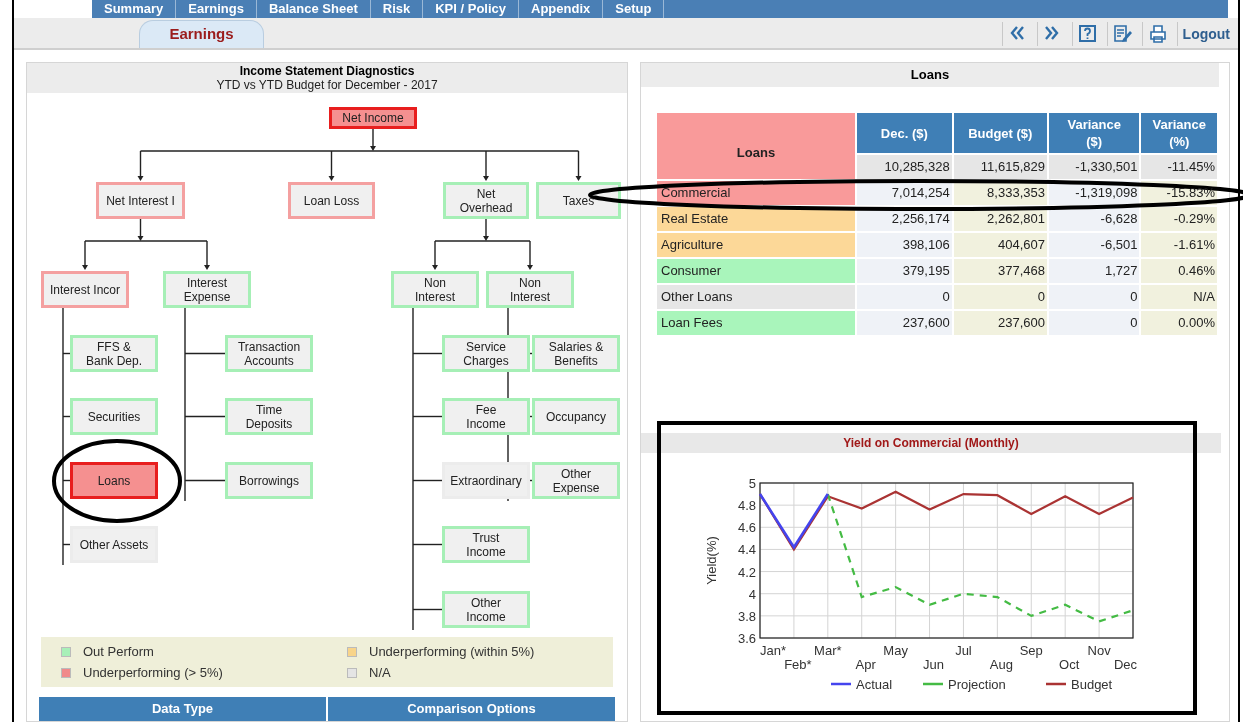 This screenshot has width=1243, height=722. What do you see at coordinates (756, 323) in the screenshot?
I see `table-row-label: Loan Fees` at bounding box center [756, 323].